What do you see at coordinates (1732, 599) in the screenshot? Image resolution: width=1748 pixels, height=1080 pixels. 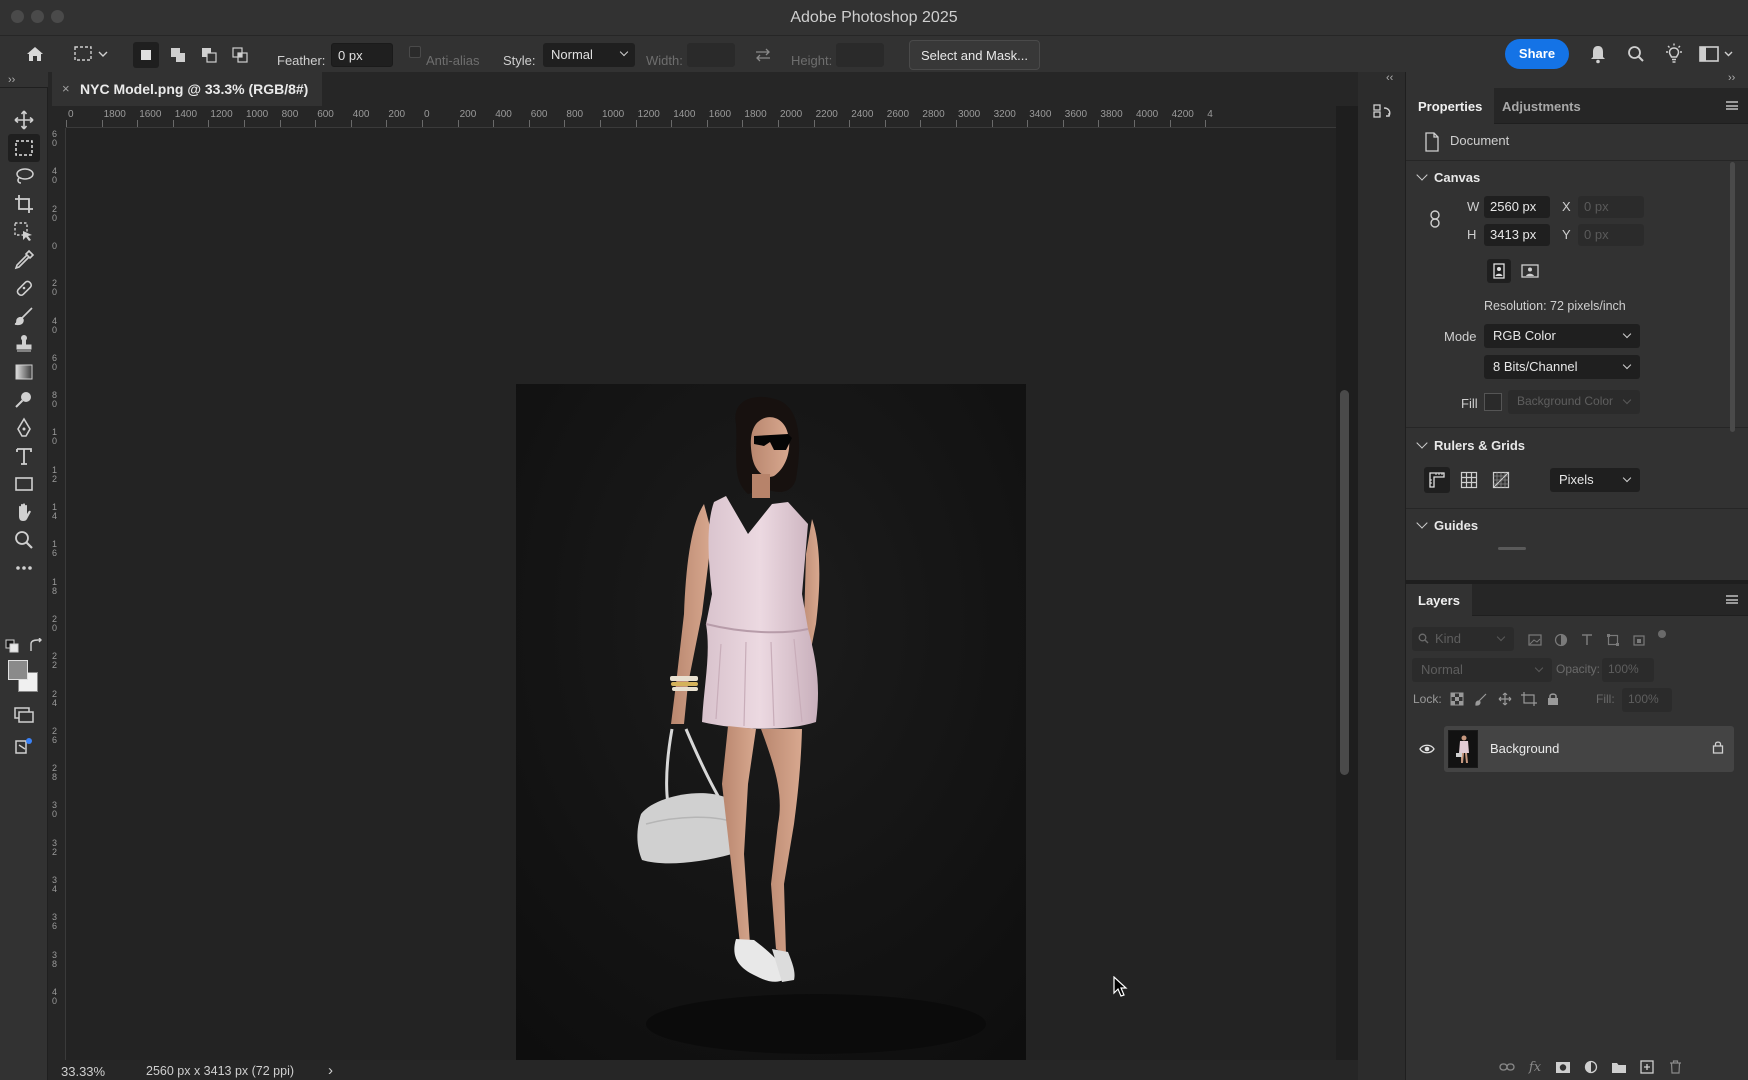 I see `layers-menu-icon` at bounding box center [1732, 599].